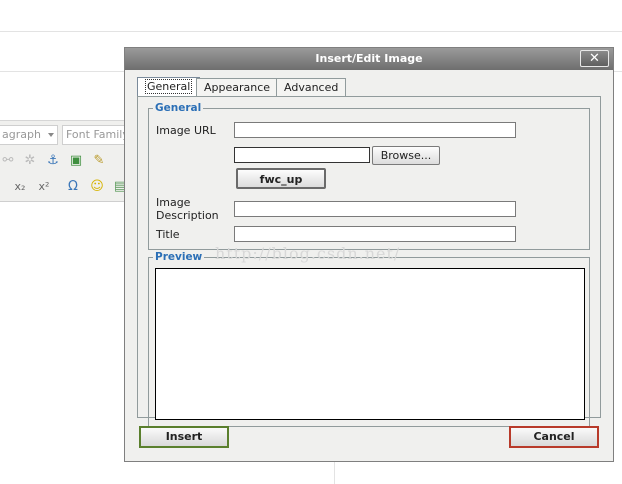 The image size is (622, 484). Describe the element at coordinates (44, 187) in the screenshot. I see `superscript-icon: x²` at that location.